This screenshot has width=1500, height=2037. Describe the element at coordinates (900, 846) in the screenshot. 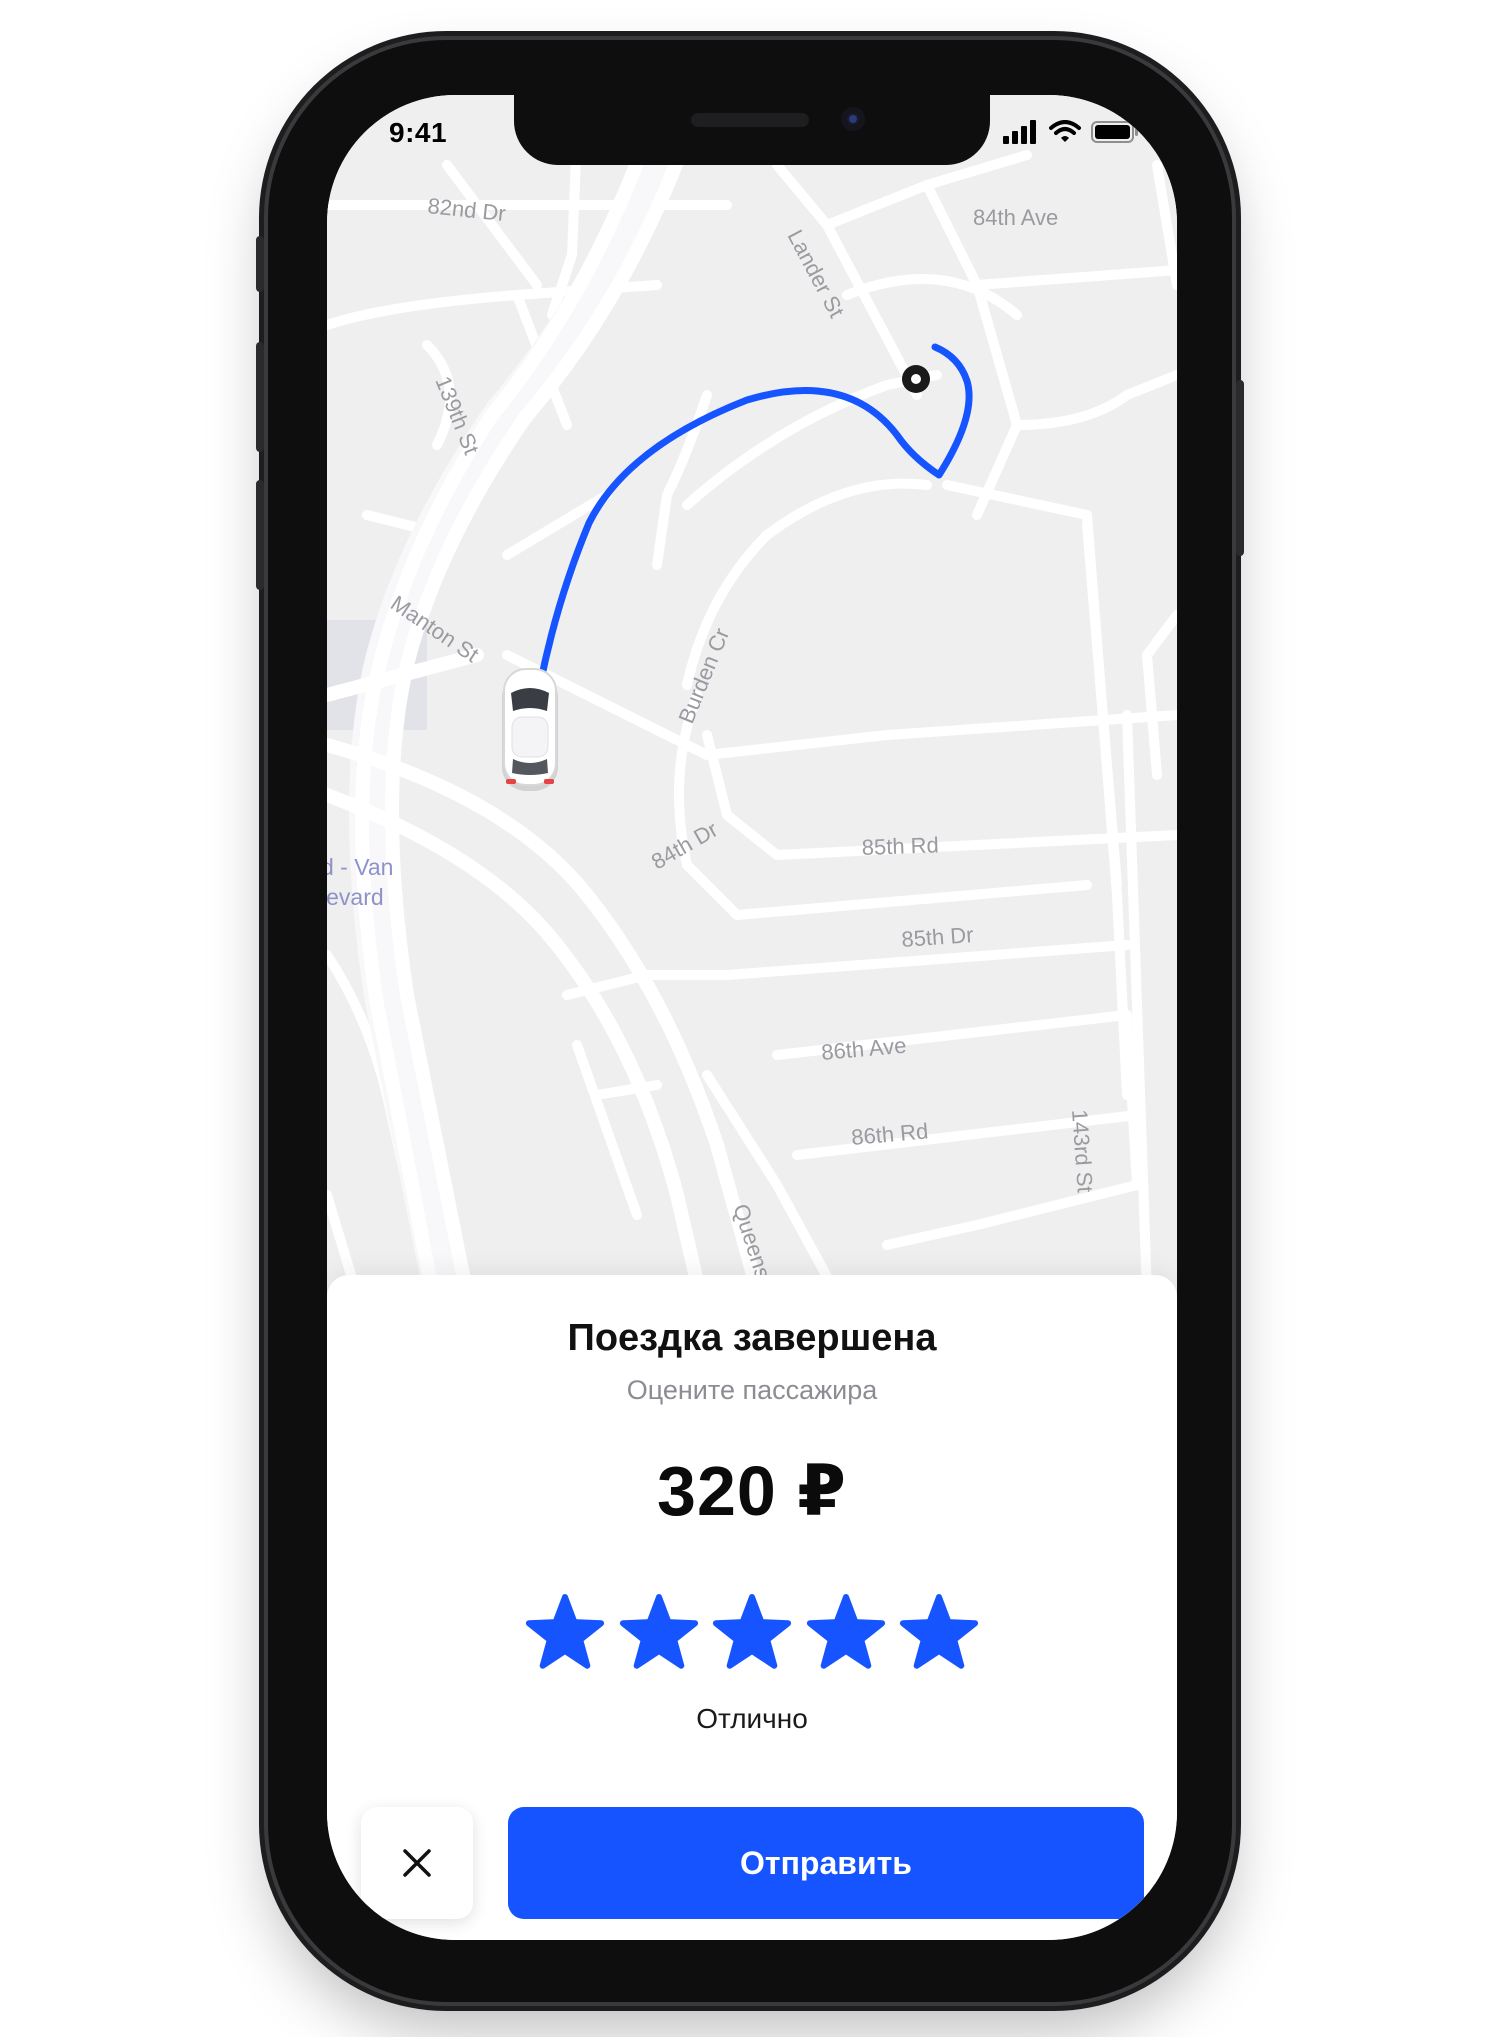

I see `street-label: 85th Rd` at that location.